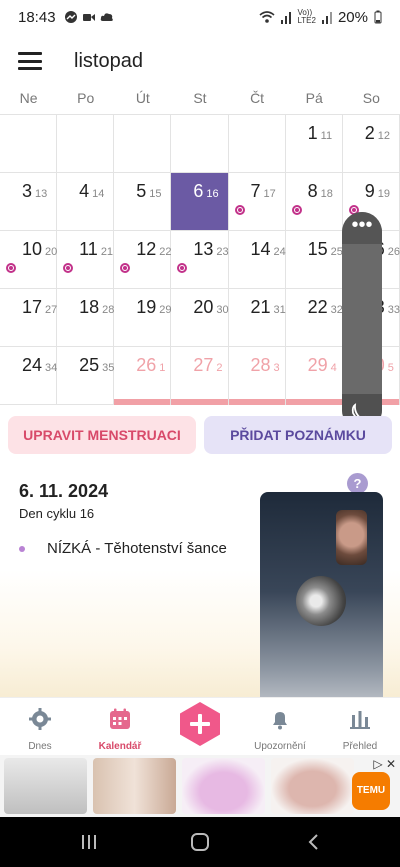  What do you see at coordinates (123, 548) in the screenshot?
I see `fertility-row: NÍZKÁ - Těhotenství šance` at bounding box center [123, 548].